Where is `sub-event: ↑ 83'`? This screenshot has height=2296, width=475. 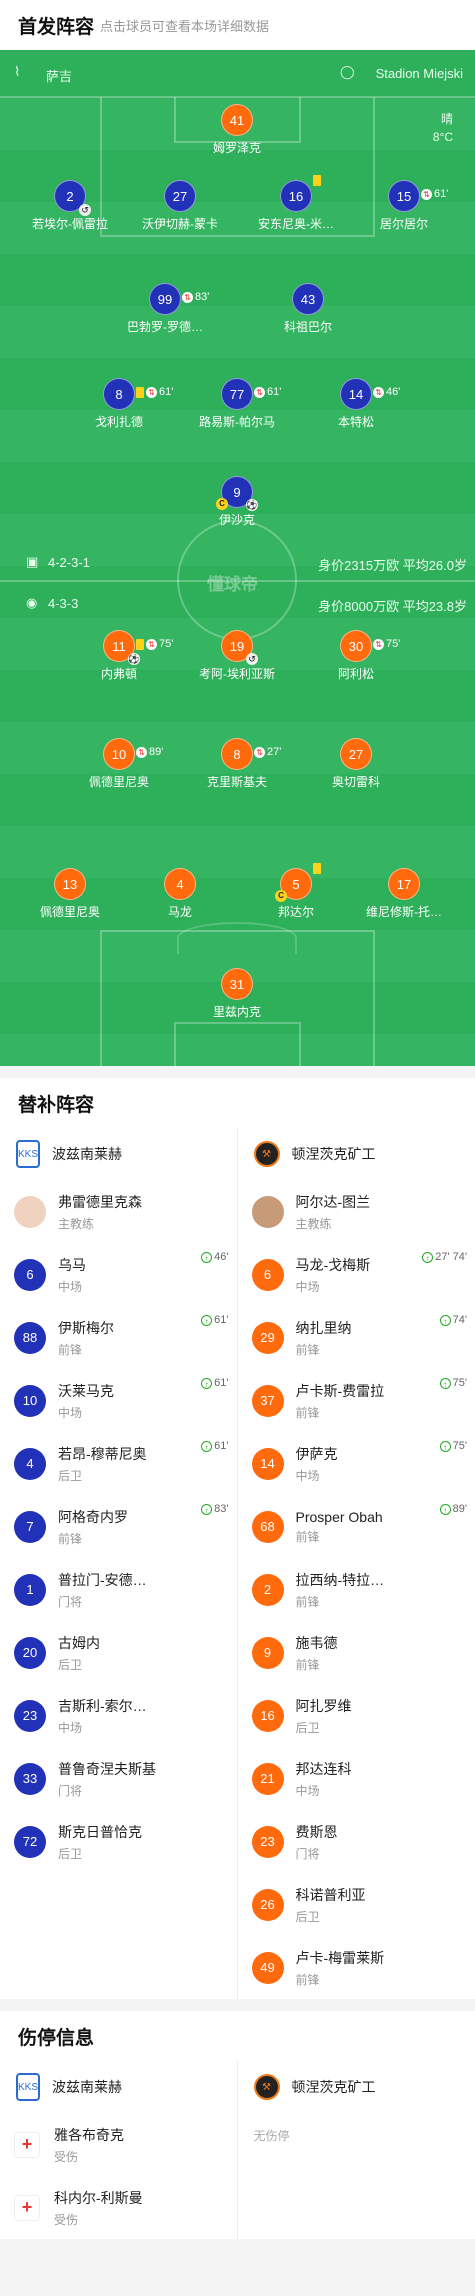 sub-event: ↑ 83' is located at coordinates (215, 1509).